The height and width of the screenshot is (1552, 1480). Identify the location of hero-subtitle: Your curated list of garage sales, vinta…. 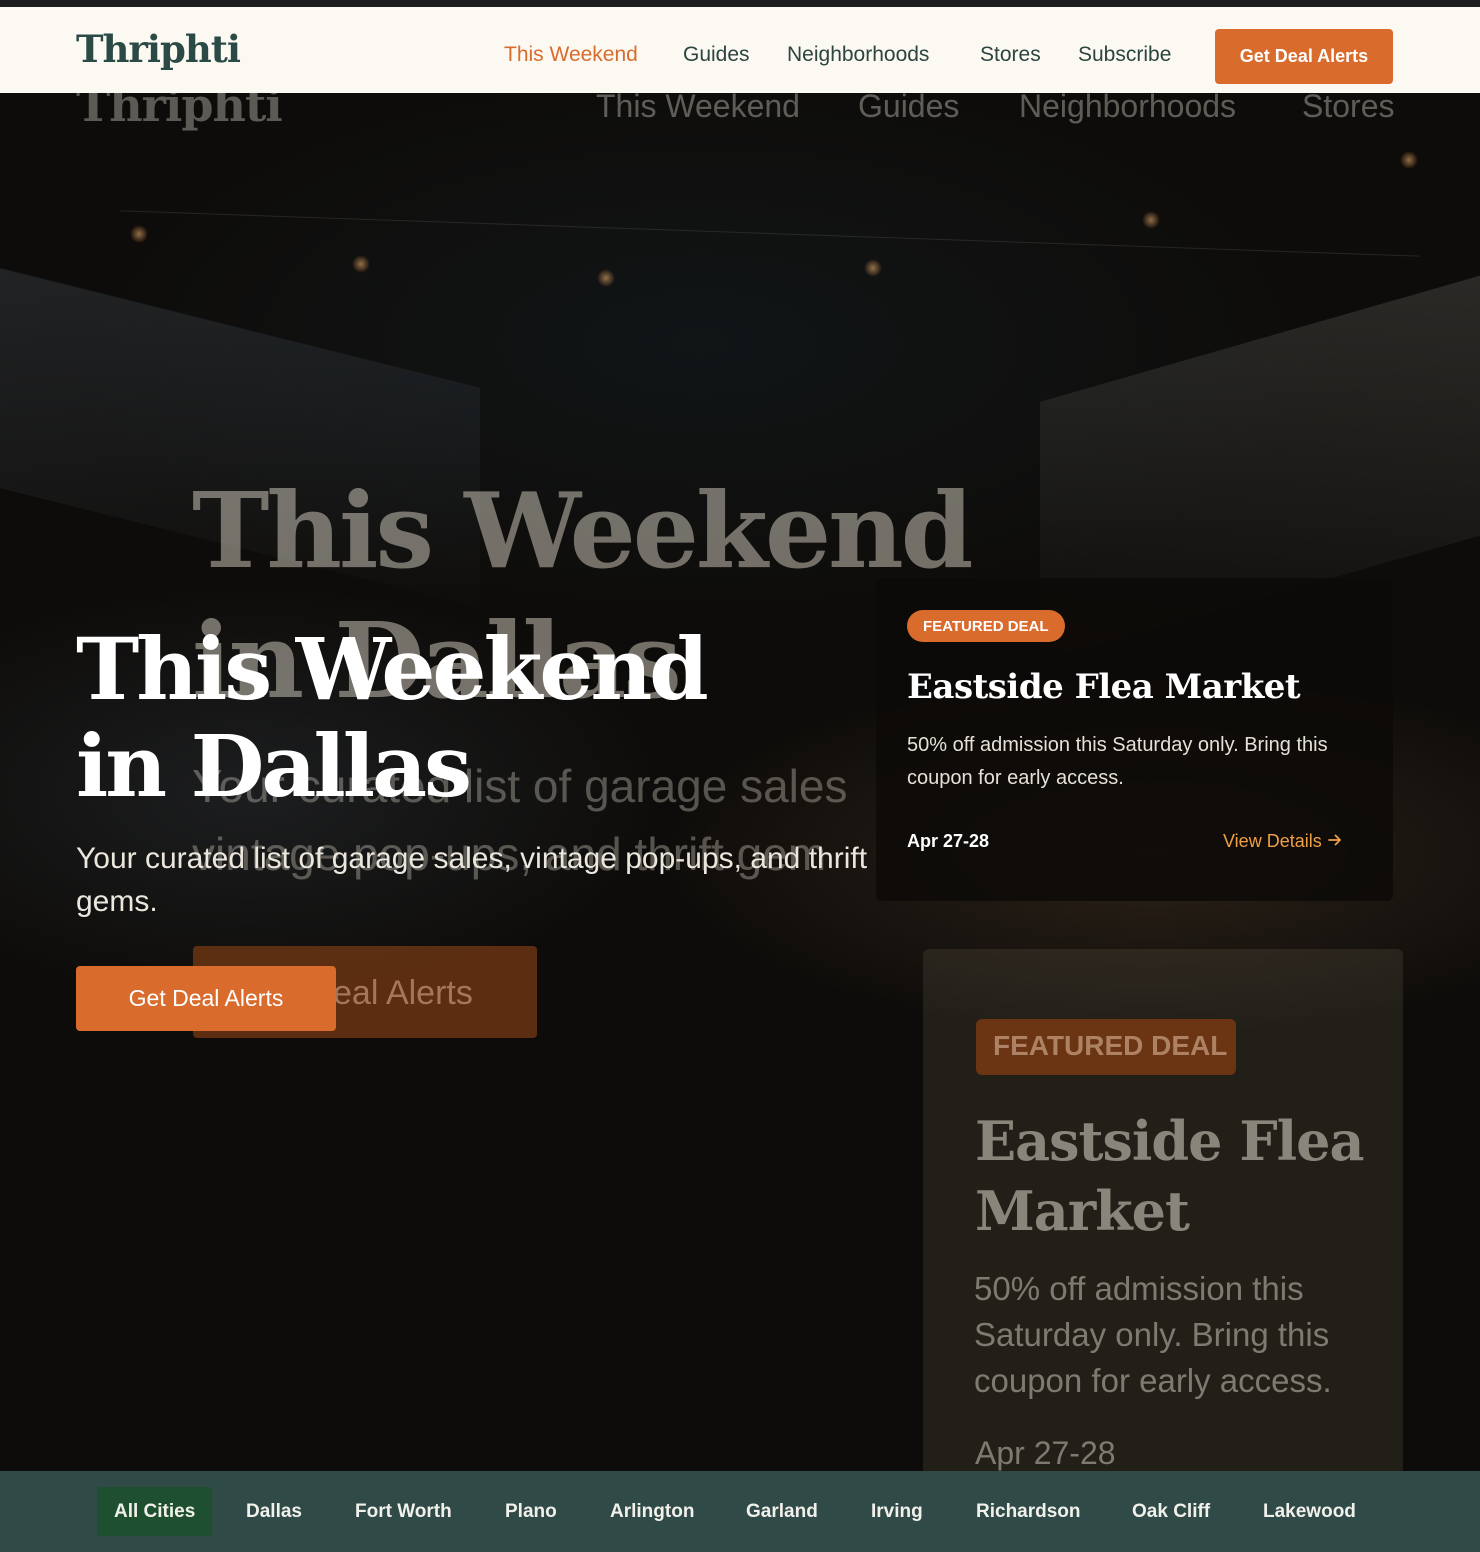
(472, 880).